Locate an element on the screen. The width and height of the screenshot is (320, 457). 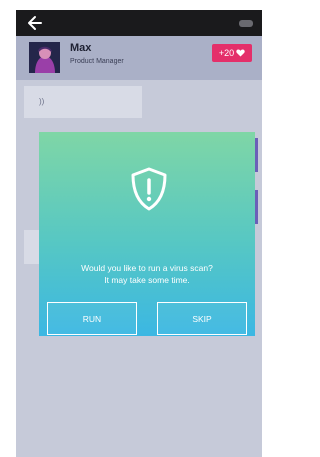
dialog-message-line2: It may take some time. is located at coordinates (147, 280).